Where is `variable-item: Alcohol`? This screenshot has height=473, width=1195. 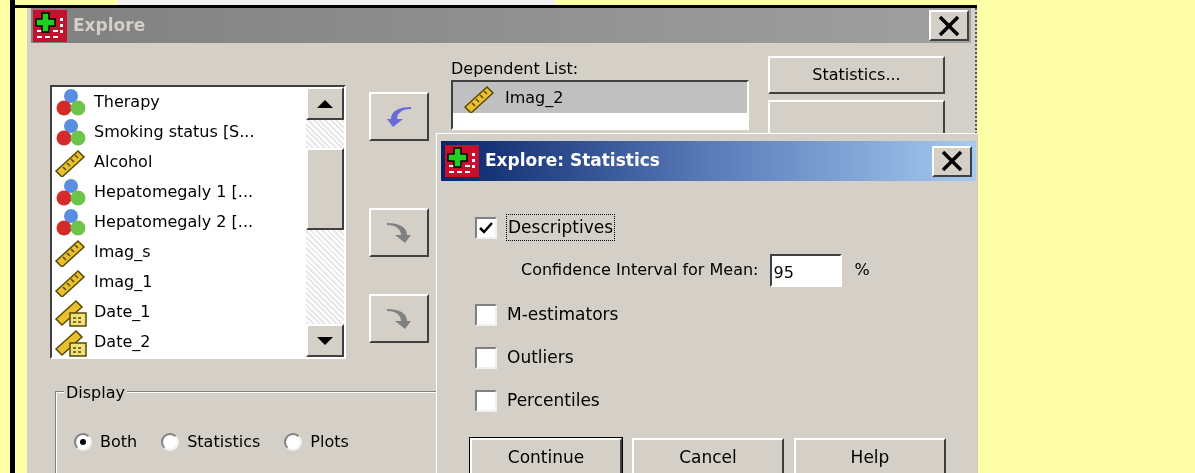 variable-item: Alcohol is located at coordinates (179, 162).